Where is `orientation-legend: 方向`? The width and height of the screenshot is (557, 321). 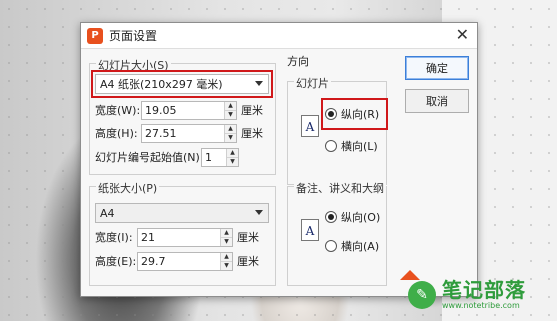 orientation-legend: 方向 is located at coordinates (298, 61).